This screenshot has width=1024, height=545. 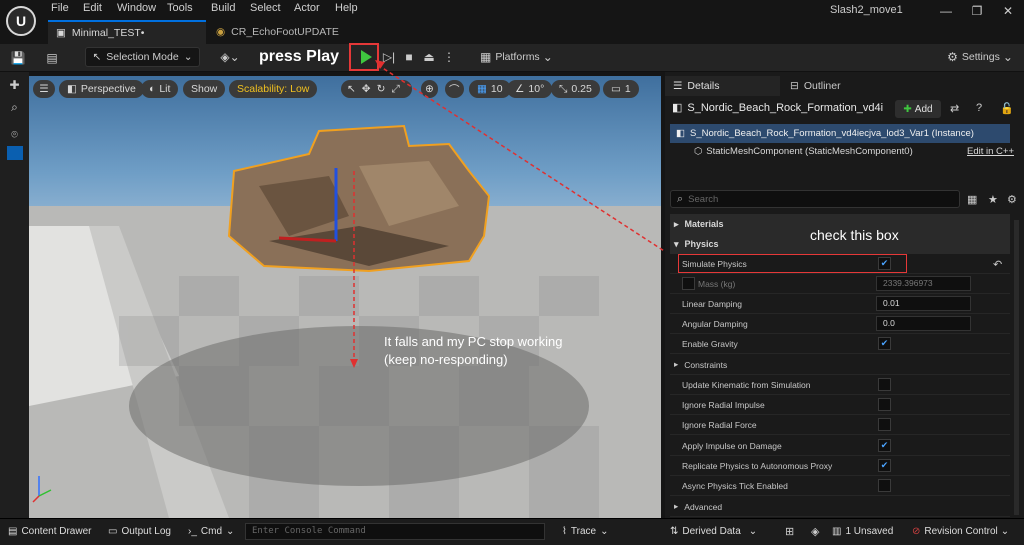 What do you see at coordinates (680, 198) in the screenshot?
I see `search-icon: ⌕` at bounding box center [680, 198].